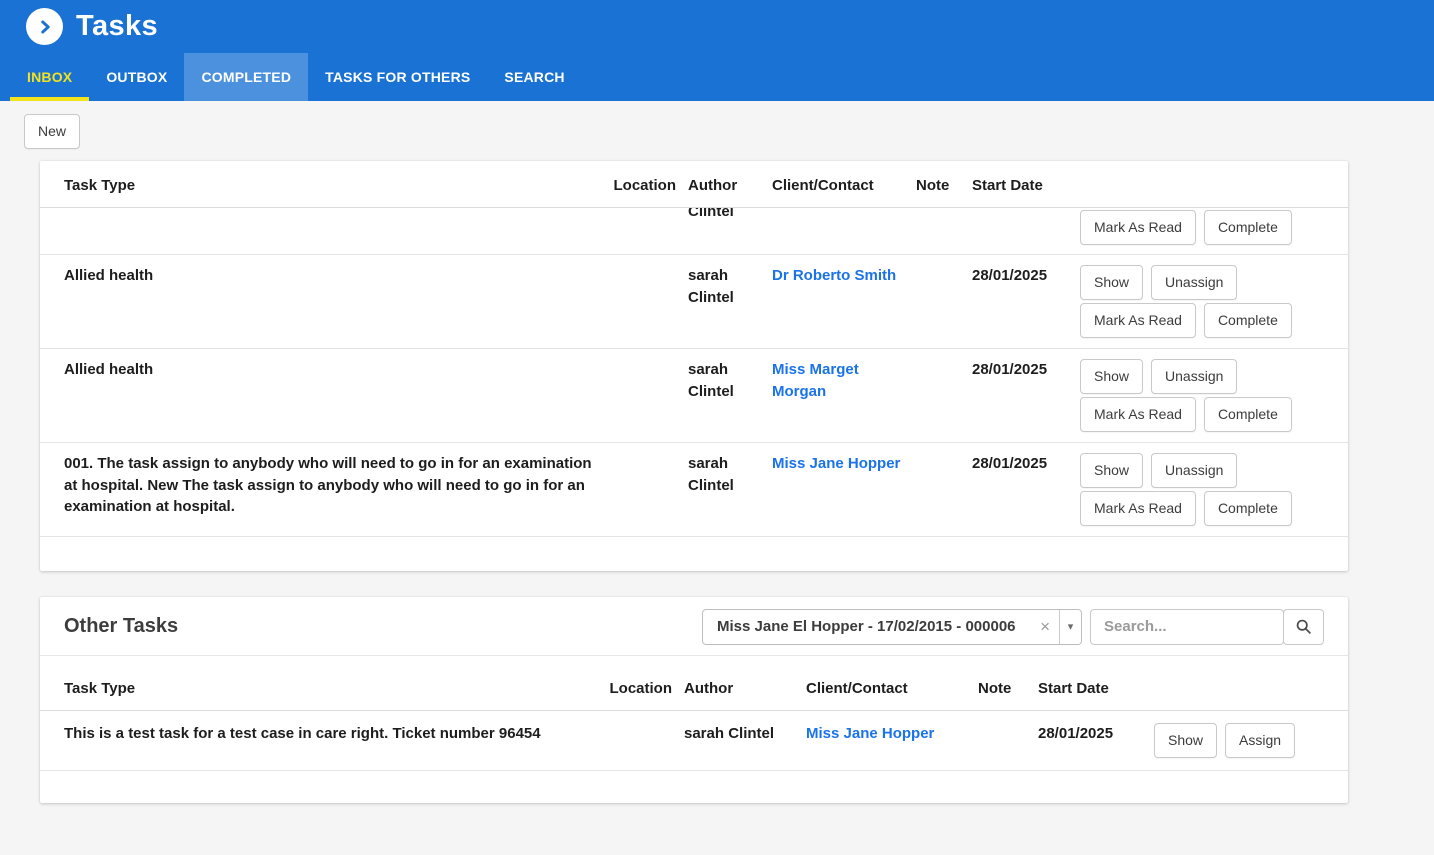 Image resolution: width=1434 pixels, height=855 pixels. Describe the element at coordinates (397, 77) in the screenshot. I see `tab-tasks-for-others: TASKS FOR OTHERS` at that location.